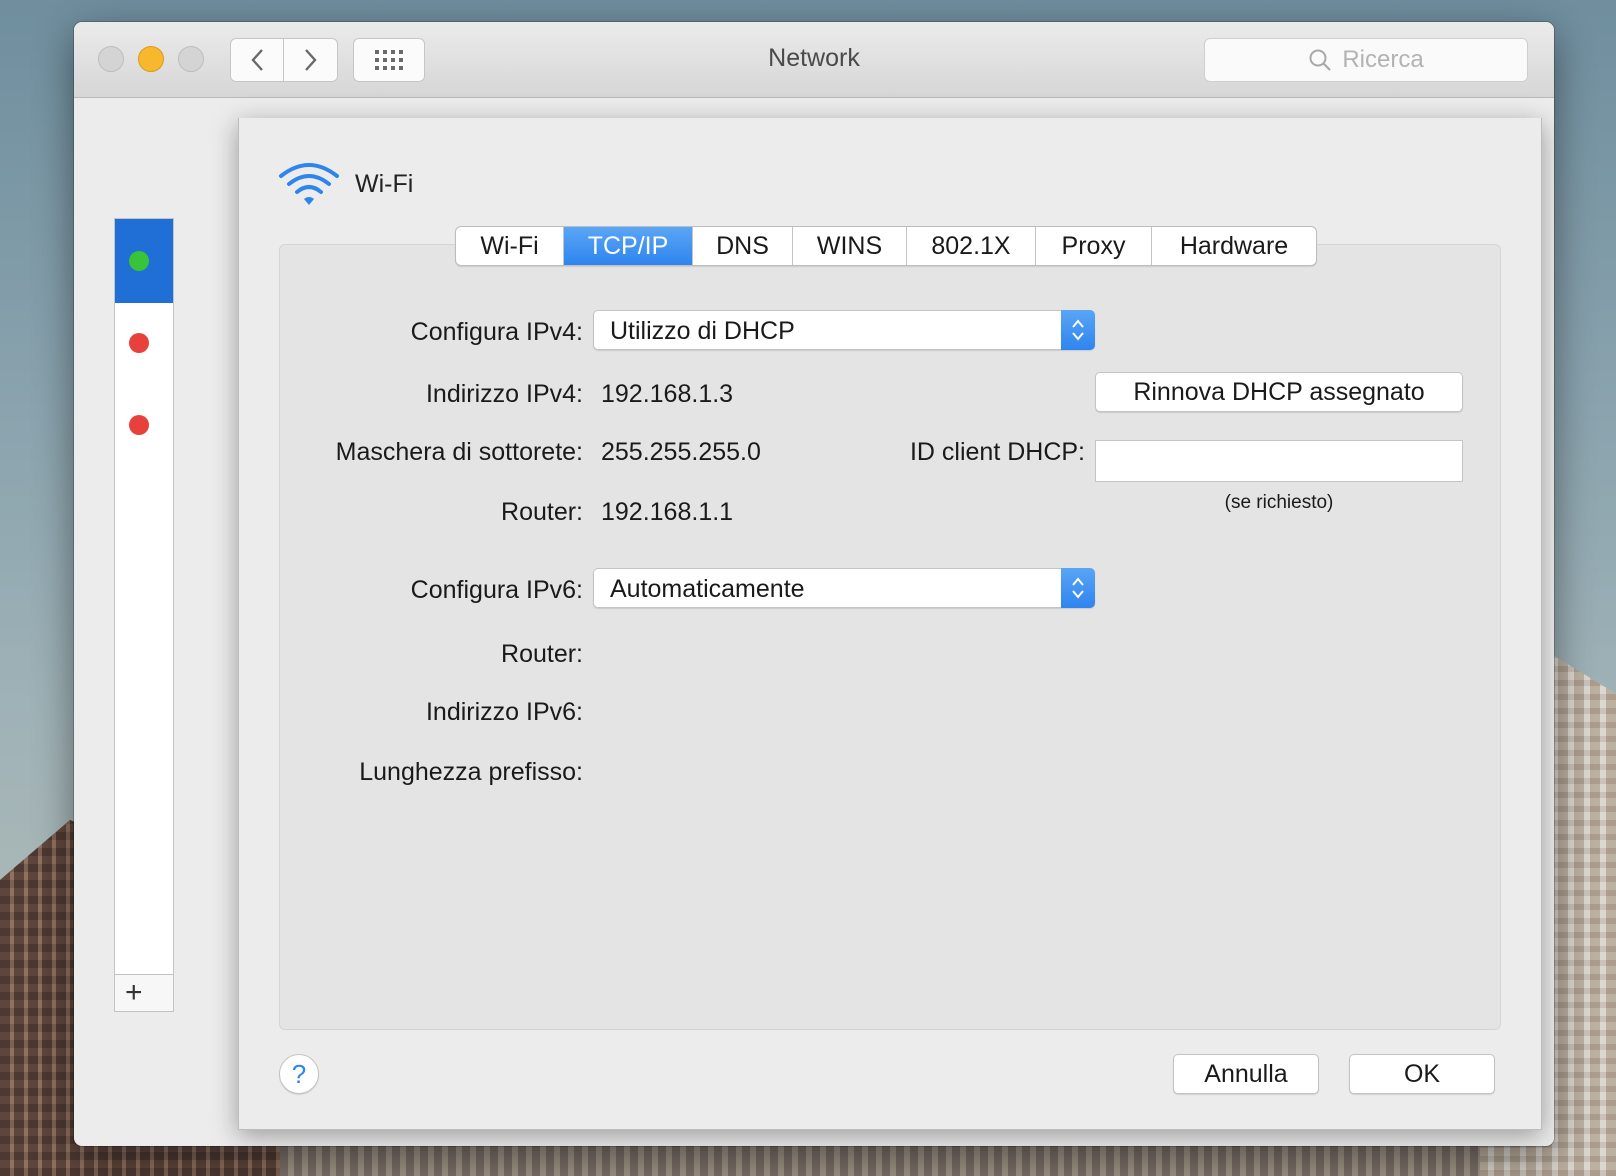 The height and width of the screenshot is (1176, 1616). What do you see at coordinates (309, 184) in the screenshot?
I see `wifi-icon` at bounding box center [309, 184].